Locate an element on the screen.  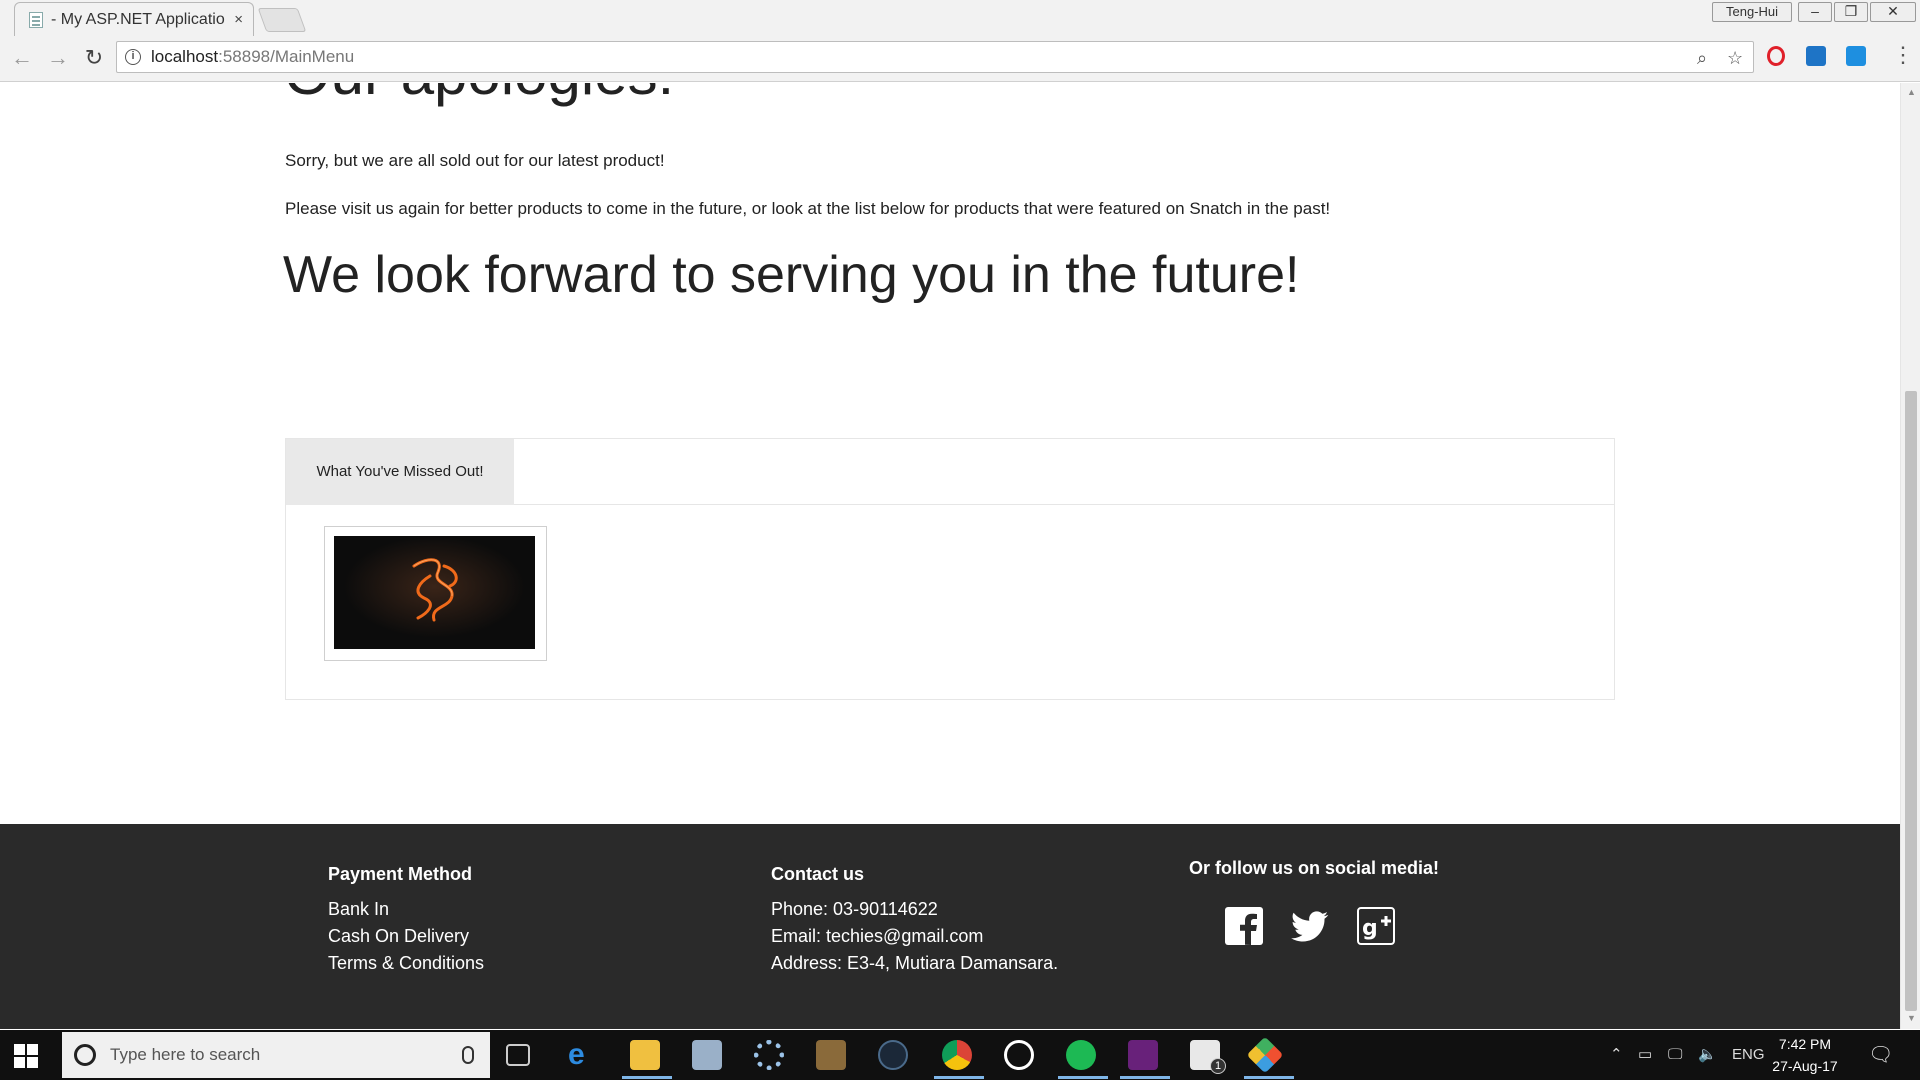
opera-extension-icon is located at coordinates (1776, 56).